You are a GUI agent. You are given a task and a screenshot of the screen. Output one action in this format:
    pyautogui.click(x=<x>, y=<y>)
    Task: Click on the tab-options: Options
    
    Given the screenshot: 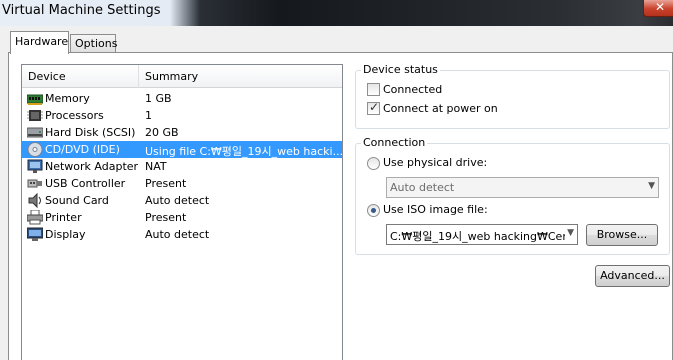 What is the action you would take?
    pyautogui.click(x=94, y=43)
    